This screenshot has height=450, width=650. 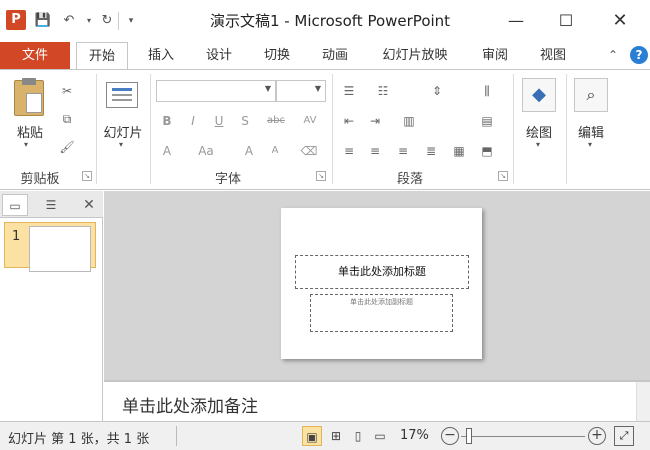 I want to click on clear-formatting-icon: ⌫, so click(x=309, y=151).